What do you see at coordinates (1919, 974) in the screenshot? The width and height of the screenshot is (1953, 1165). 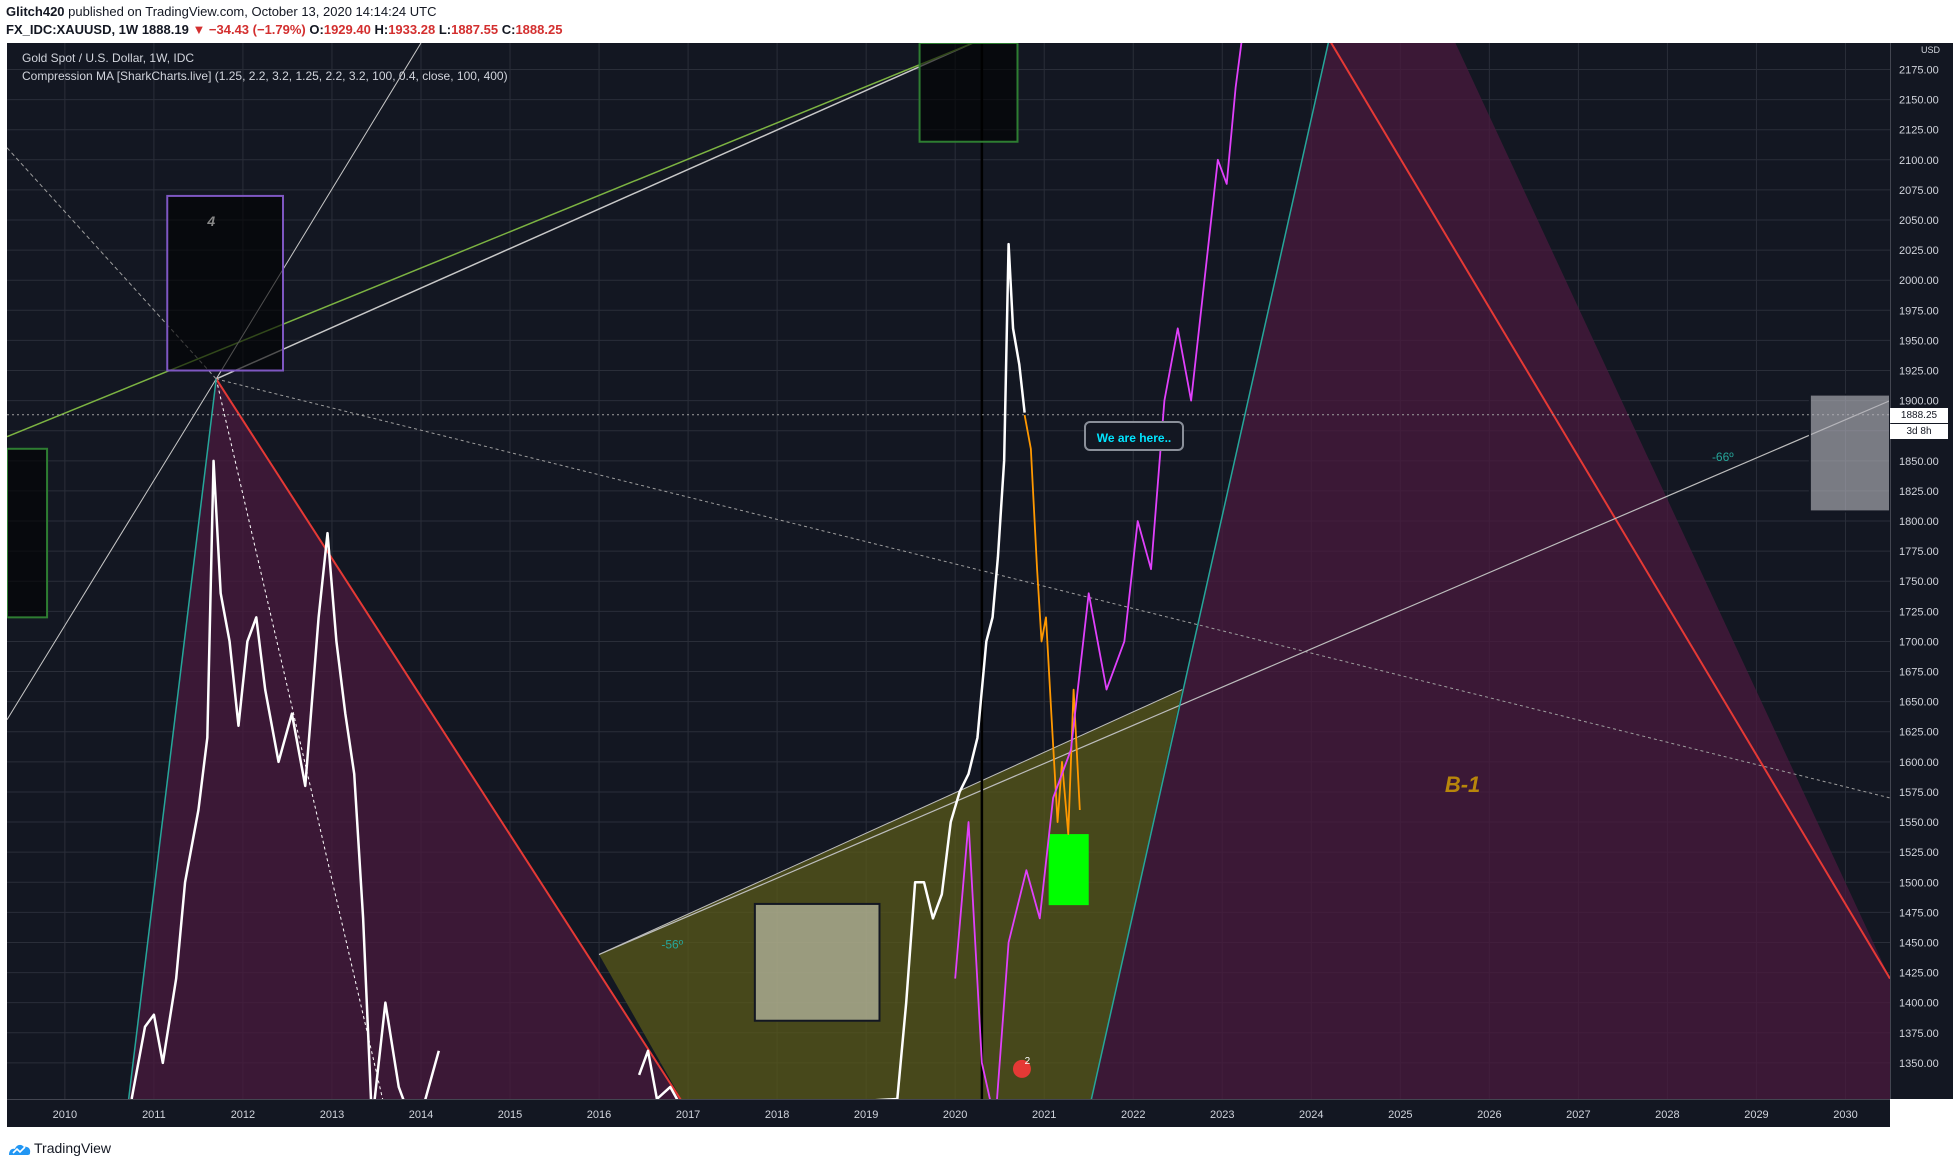 I see `price-tick-label: 1425.00` at bounding box center [1919, 974].